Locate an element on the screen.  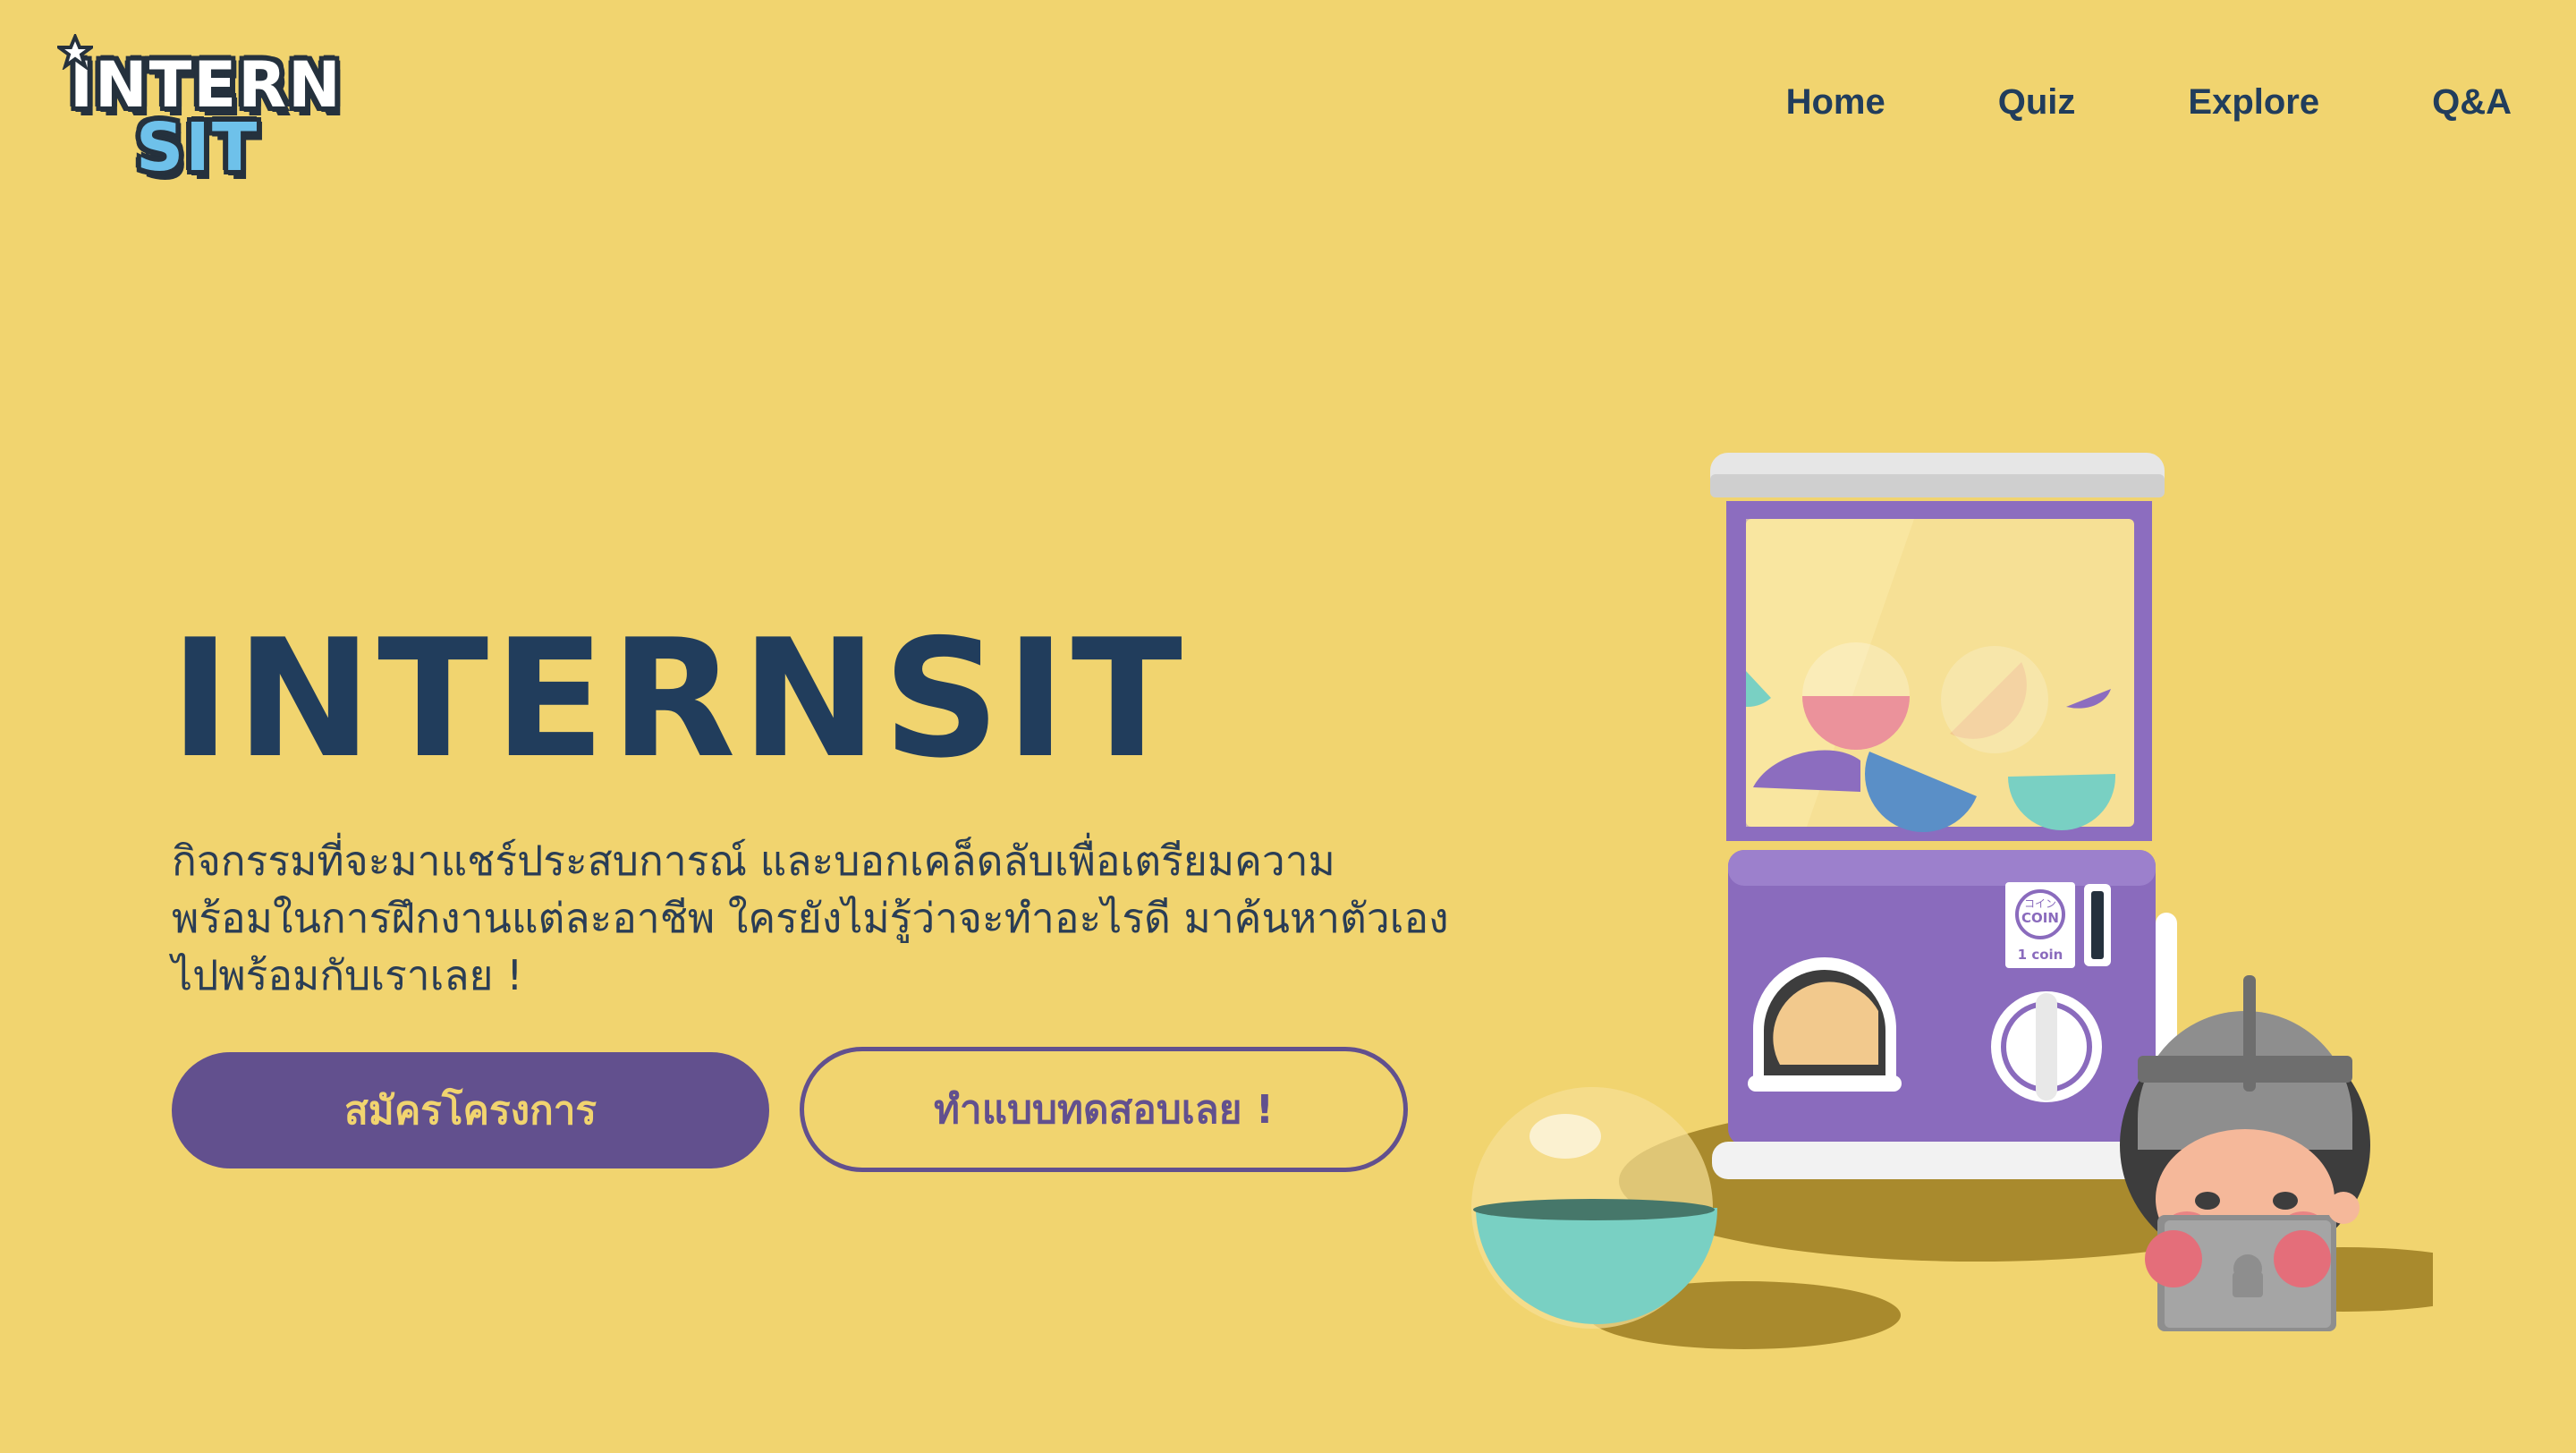
hero-description-line: ไปพร้อมกับเราเลย ! is located at coordinates (347, 975).